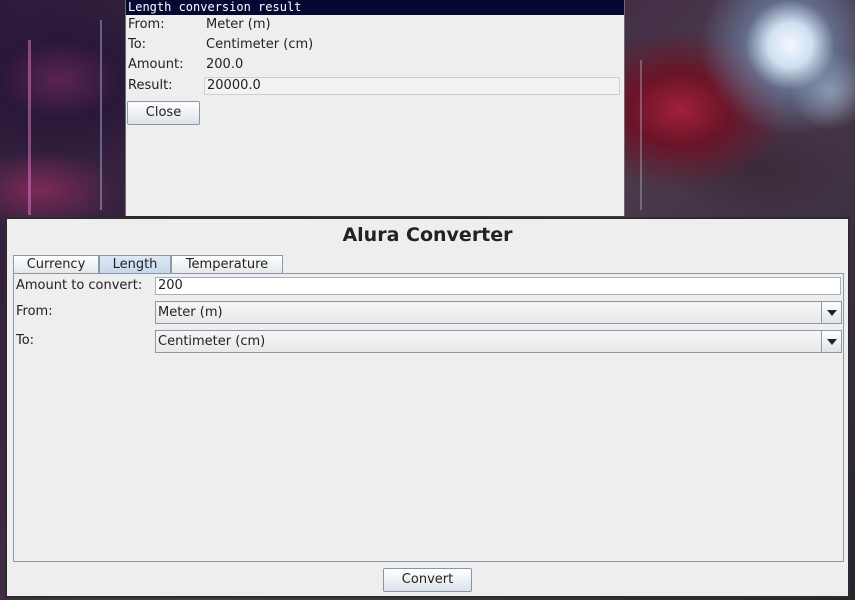 This screenshot has height=600, width=855. I want to click on tab-temperature: Temperature, so click(227, 264).